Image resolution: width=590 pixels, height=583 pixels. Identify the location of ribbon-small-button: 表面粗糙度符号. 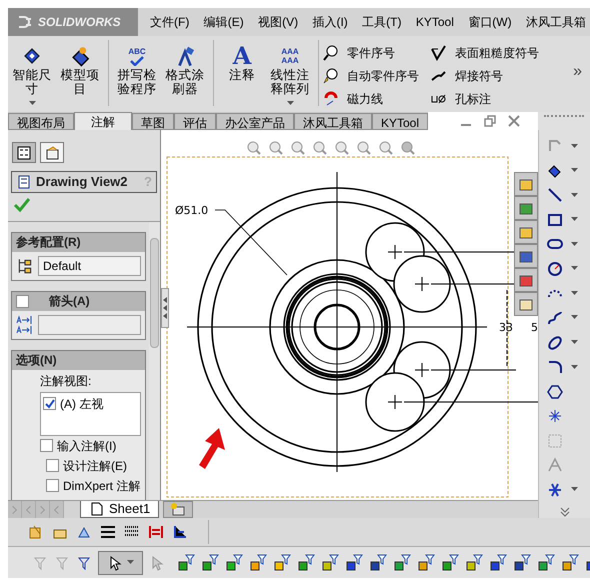
(485, 52).